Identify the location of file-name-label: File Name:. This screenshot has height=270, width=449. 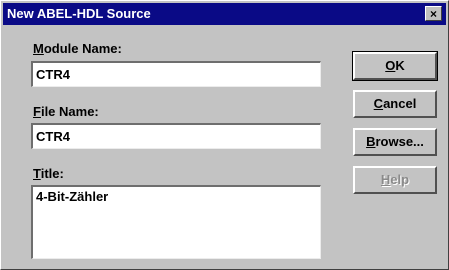
(66, 111).